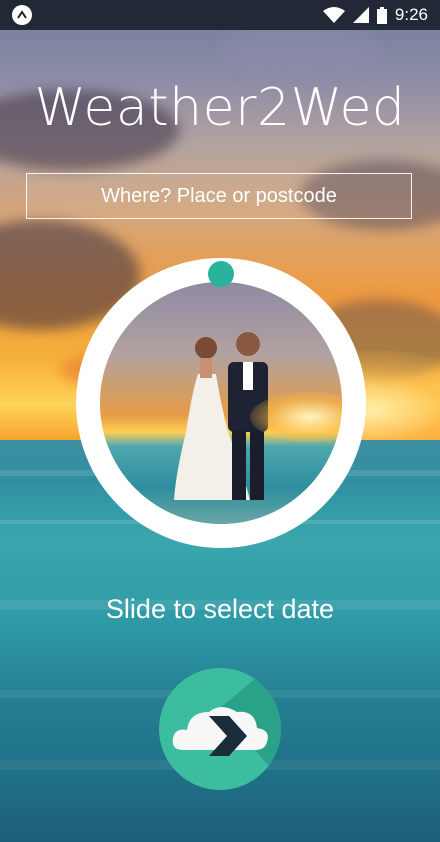 This screenshot has width=440, height=842. I want to click on date-slider-handle, so click(221, 274).